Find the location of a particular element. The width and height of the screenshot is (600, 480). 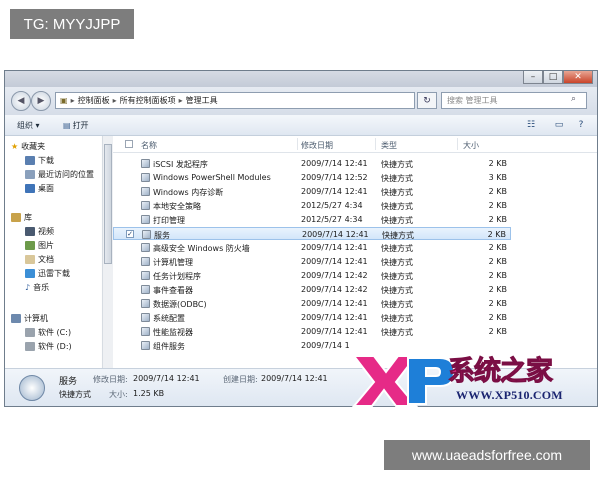

search-icon: ⌕ is located at coordinates (573, 99).